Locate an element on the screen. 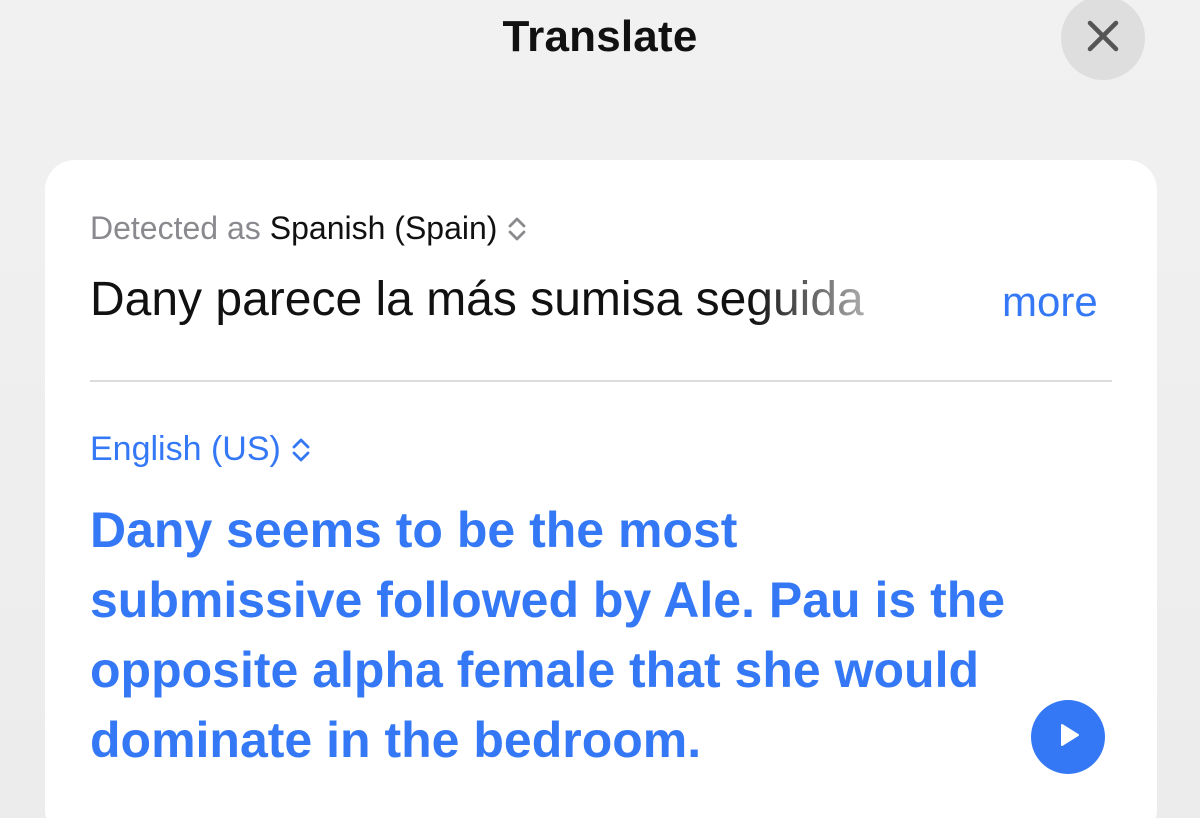 This screenshot has width=1200, height=818. detected-label: Detected as is located at coordinates (175, 228).